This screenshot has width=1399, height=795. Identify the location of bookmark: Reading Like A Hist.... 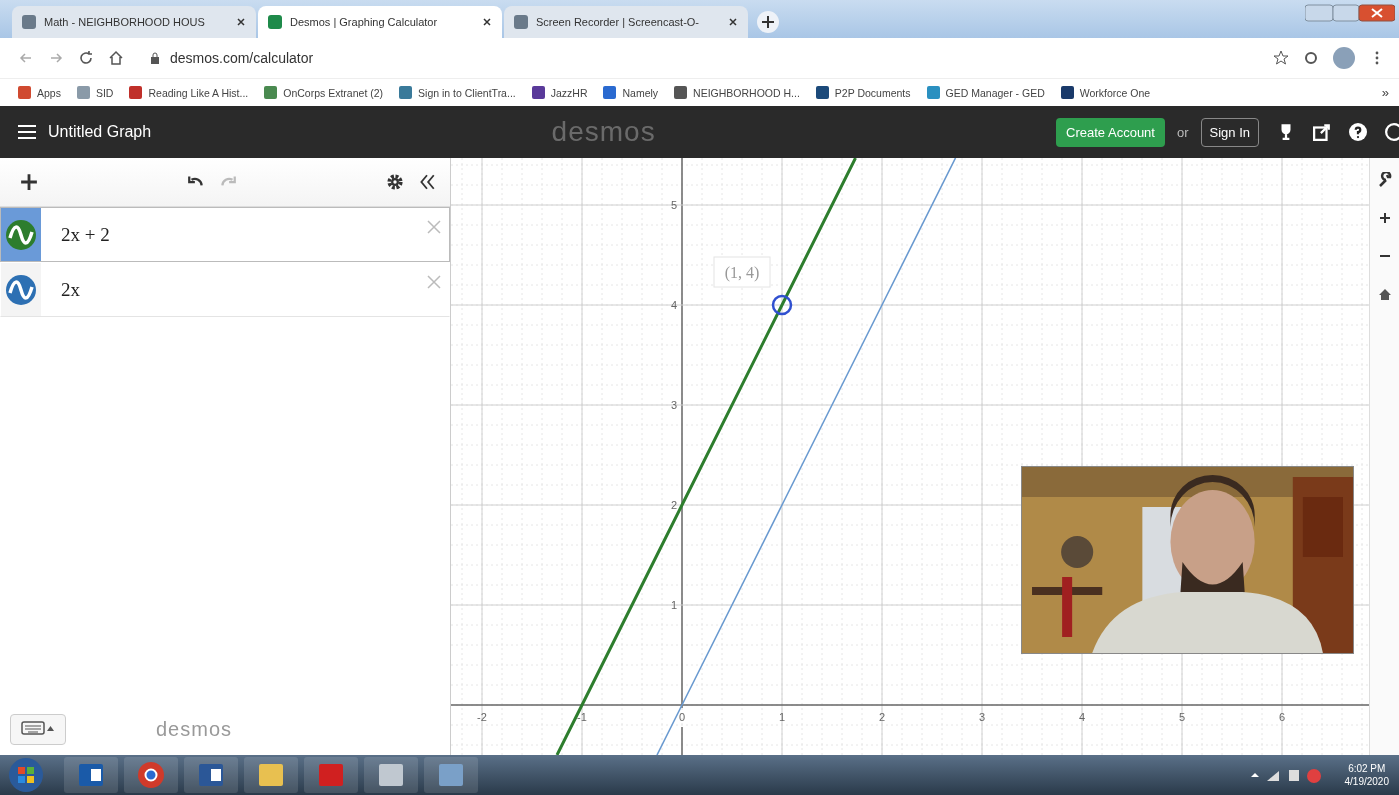
(189, 93).